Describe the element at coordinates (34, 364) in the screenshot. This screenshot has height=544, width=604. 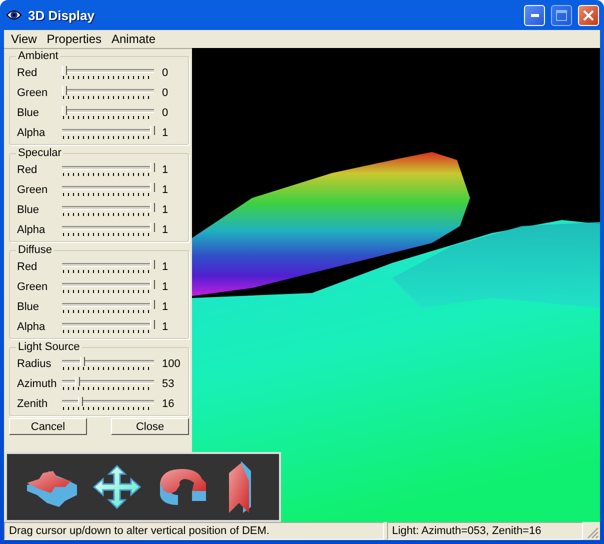
I see `slider-label: Radius` at that location.